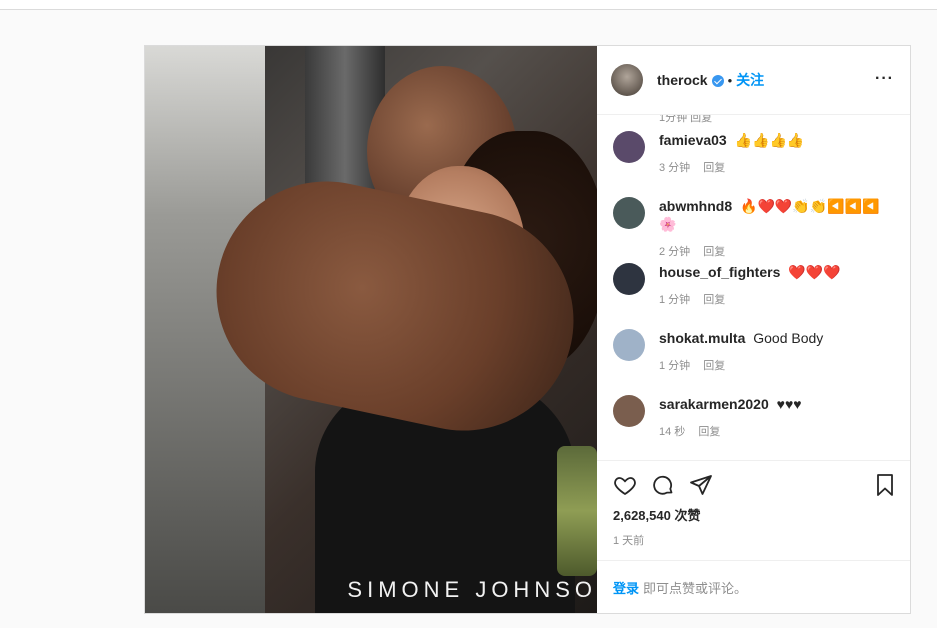 This screenshot has height=628, width=937. Describe the element at coordinates (753, 156) in the screenshot. I see `comment-item: famieva03 👍👍👍👍 3 分钟 回复` at that location.